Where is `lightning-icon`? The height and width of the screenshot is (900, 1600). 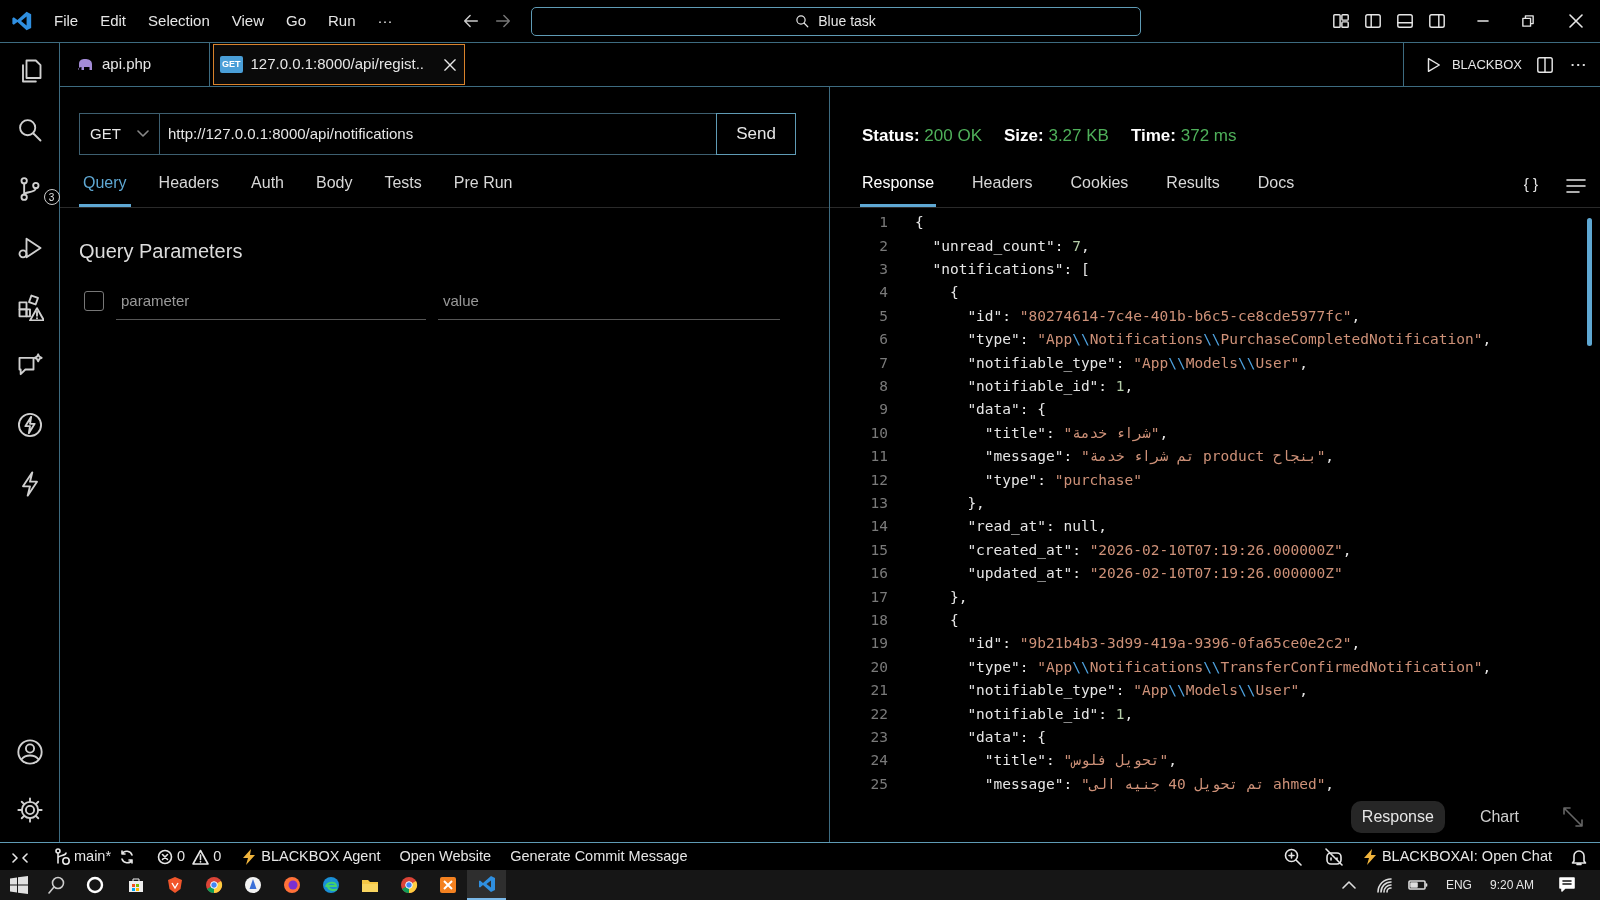
lightning-icon is located at coordinates (1369, 856).